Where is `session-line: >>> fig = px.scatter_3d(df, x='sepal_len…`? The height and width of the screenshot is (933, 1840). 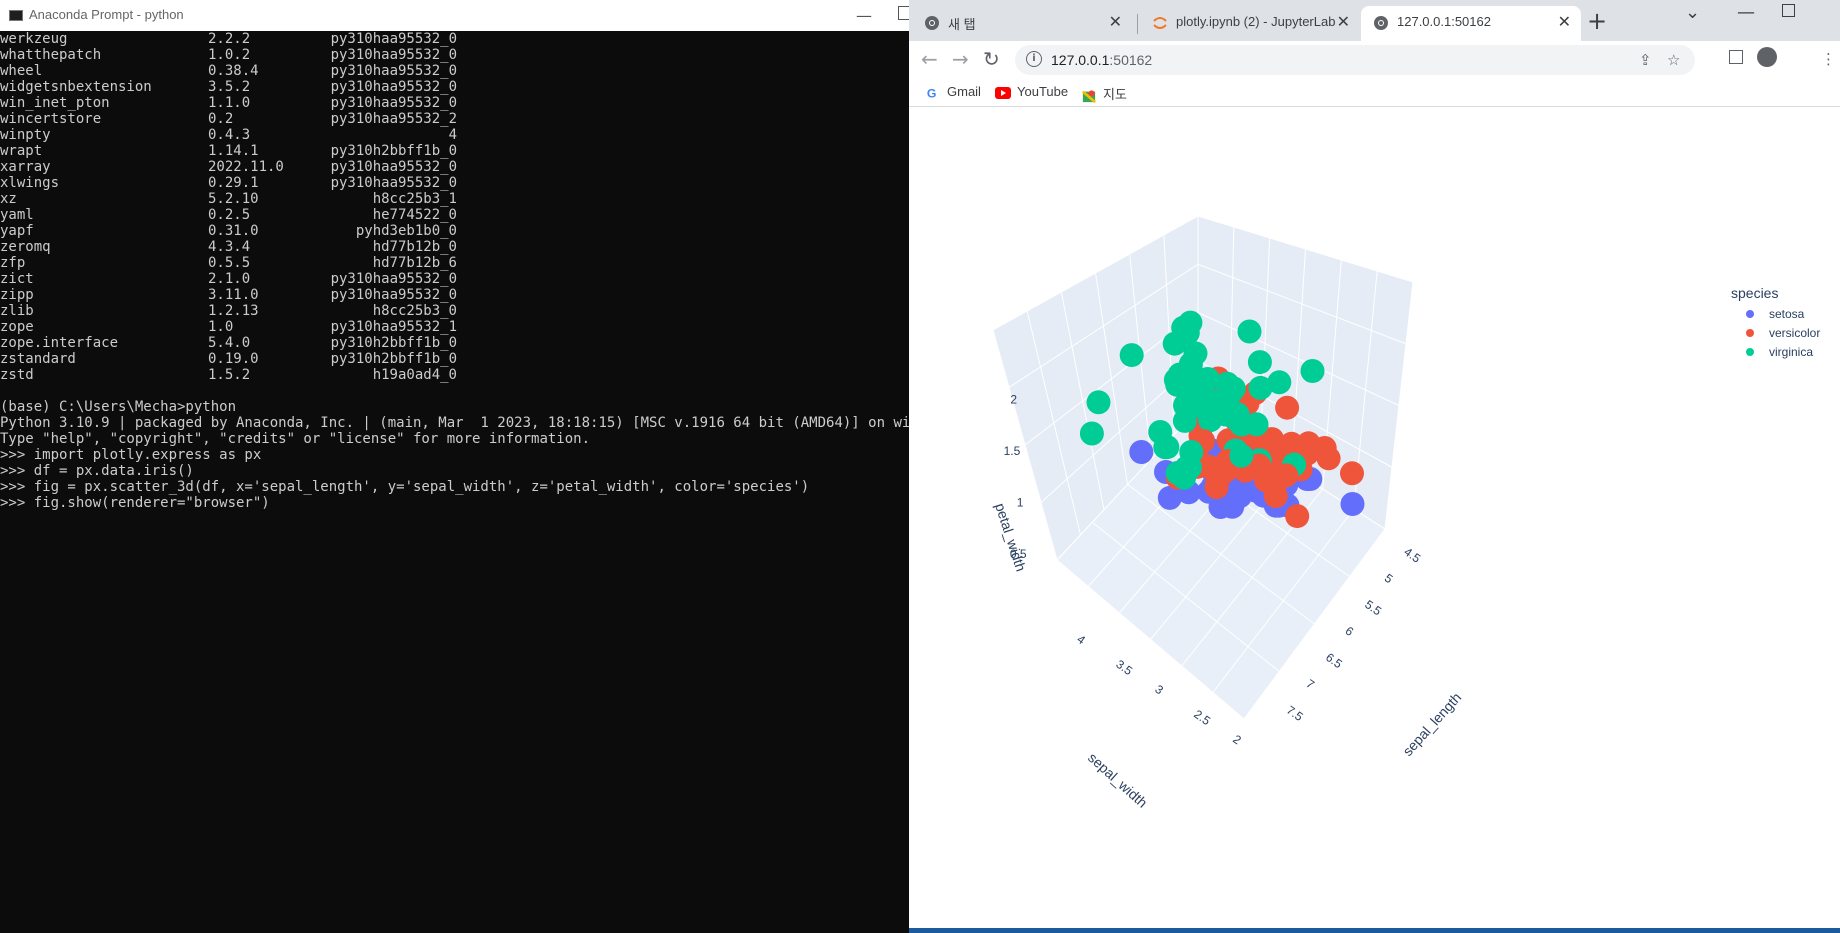
session-line: >>> fig = px.scatter_3d(df, x='sepal_len… is located at coordinates (405, 487).